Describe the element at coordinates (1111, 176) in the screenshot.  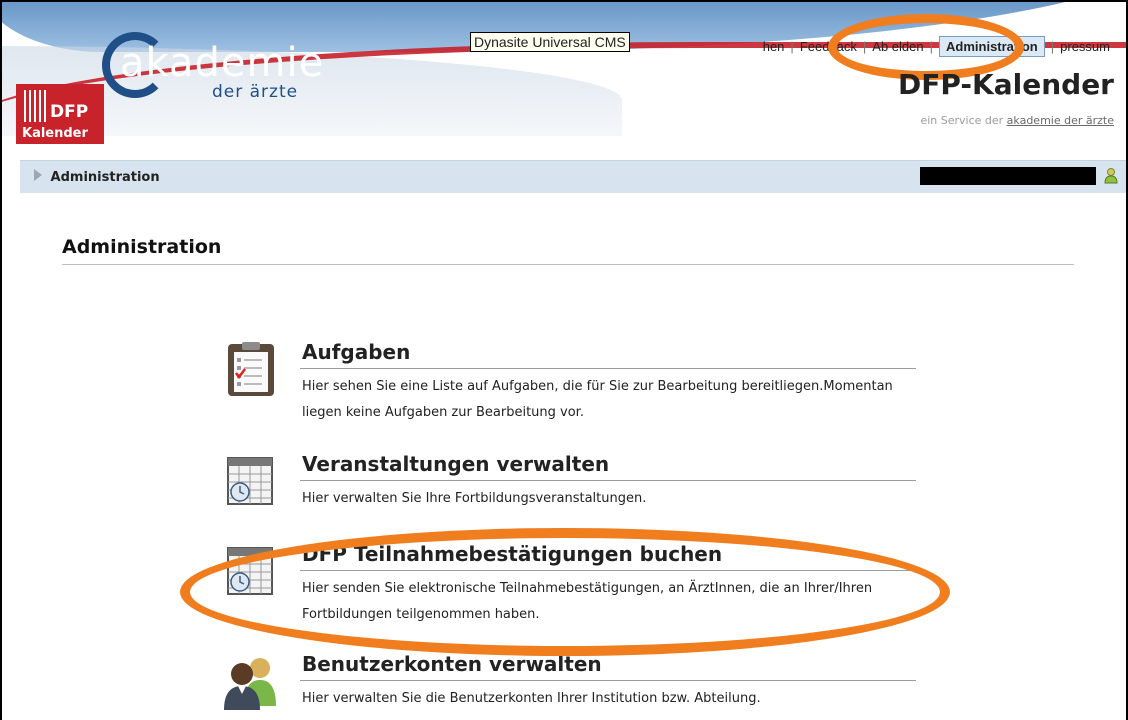
I see `user-icon` at that location.